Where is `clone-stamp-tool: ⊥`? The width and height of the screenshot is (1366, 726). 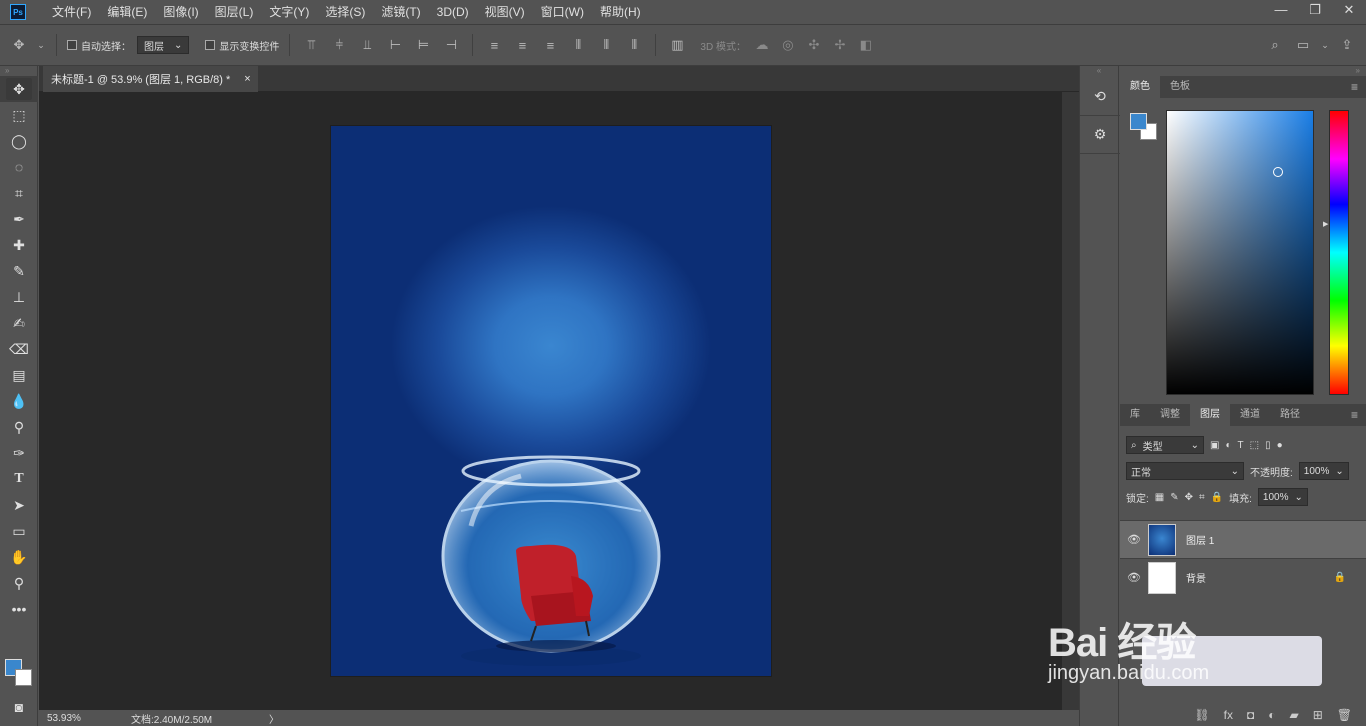 clone-stamp-tool: ⊥ is located at coordinates (19, 297).